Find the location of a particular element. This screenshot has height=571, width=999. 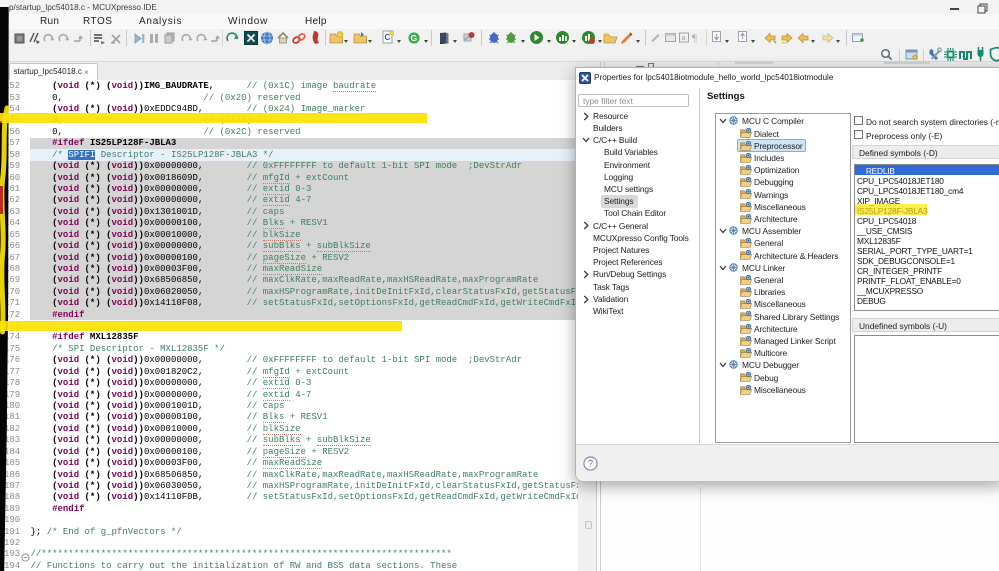

svg-text: G is located at coordinates (414, 38).